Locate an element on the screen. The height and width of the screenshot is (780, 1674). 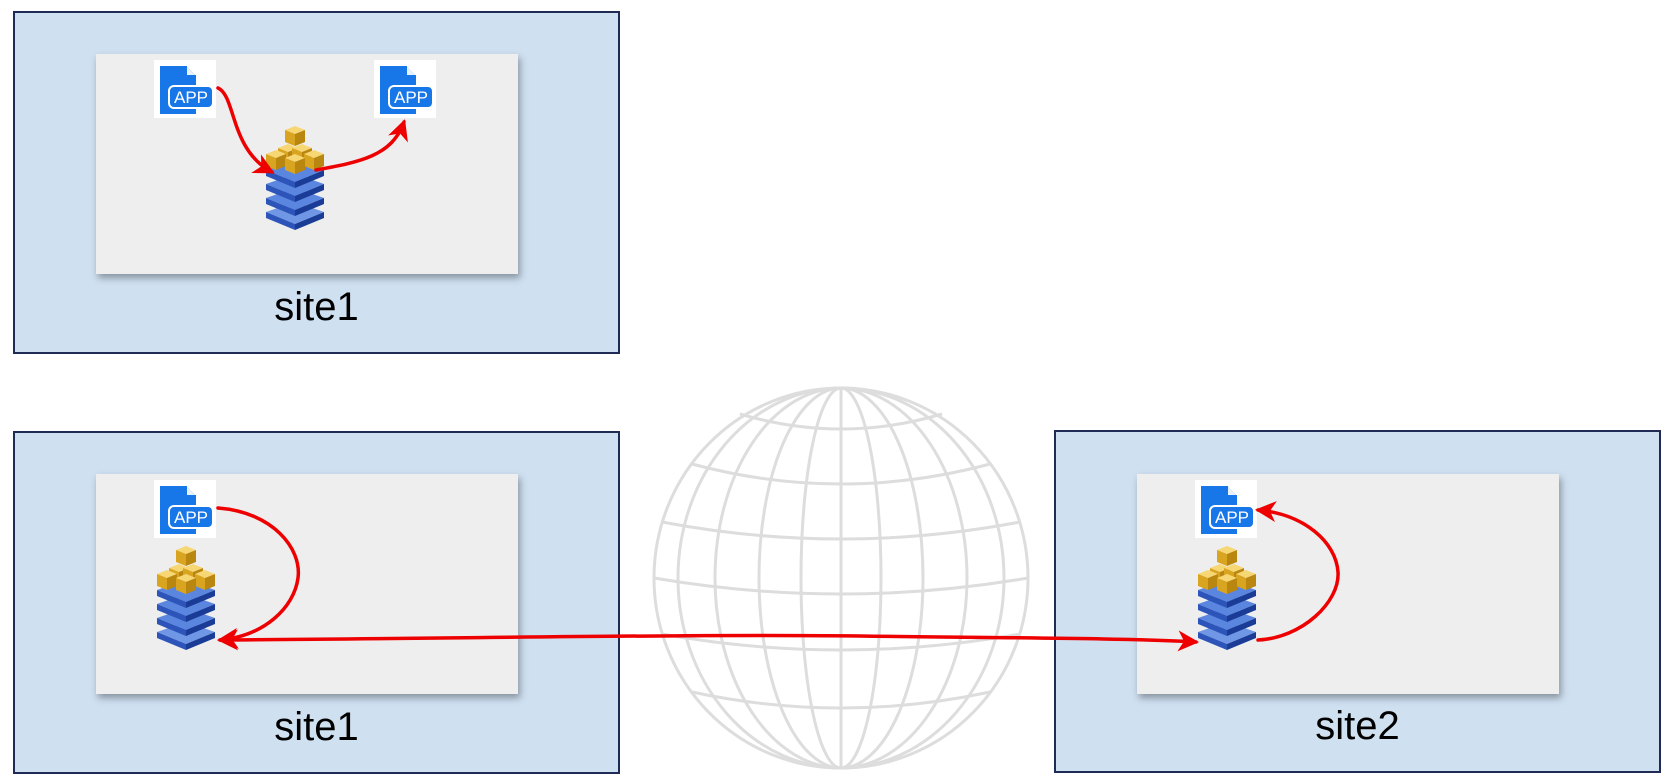
arrow-router-to-app-site2 is located at coordinates (1297, 571).